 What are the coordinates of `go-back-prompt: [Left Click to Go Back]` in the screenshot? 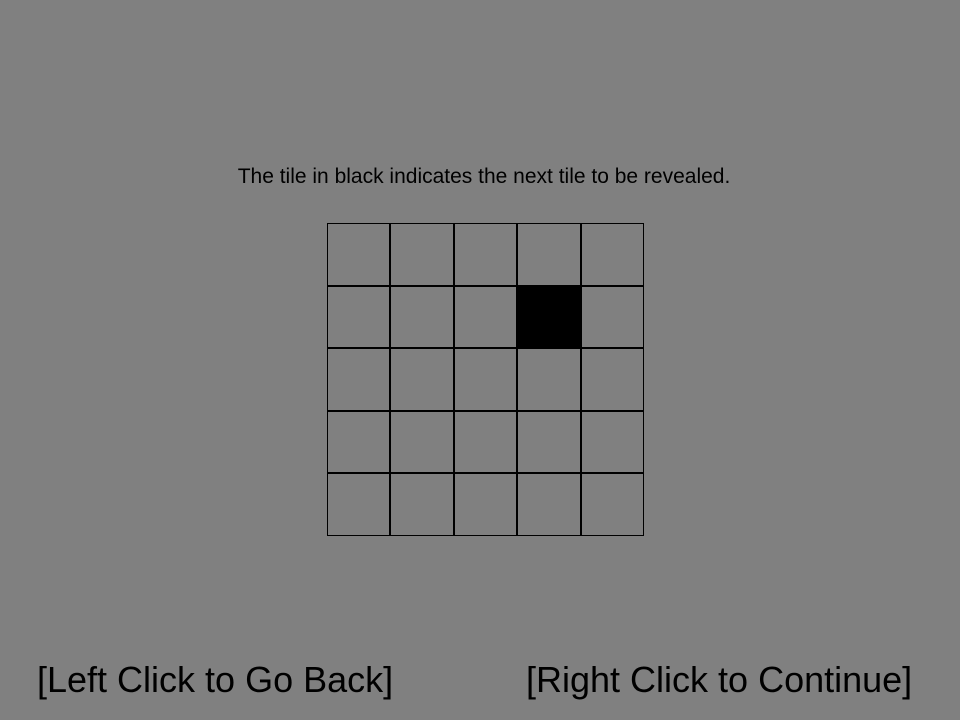 It's located at (215, 680).